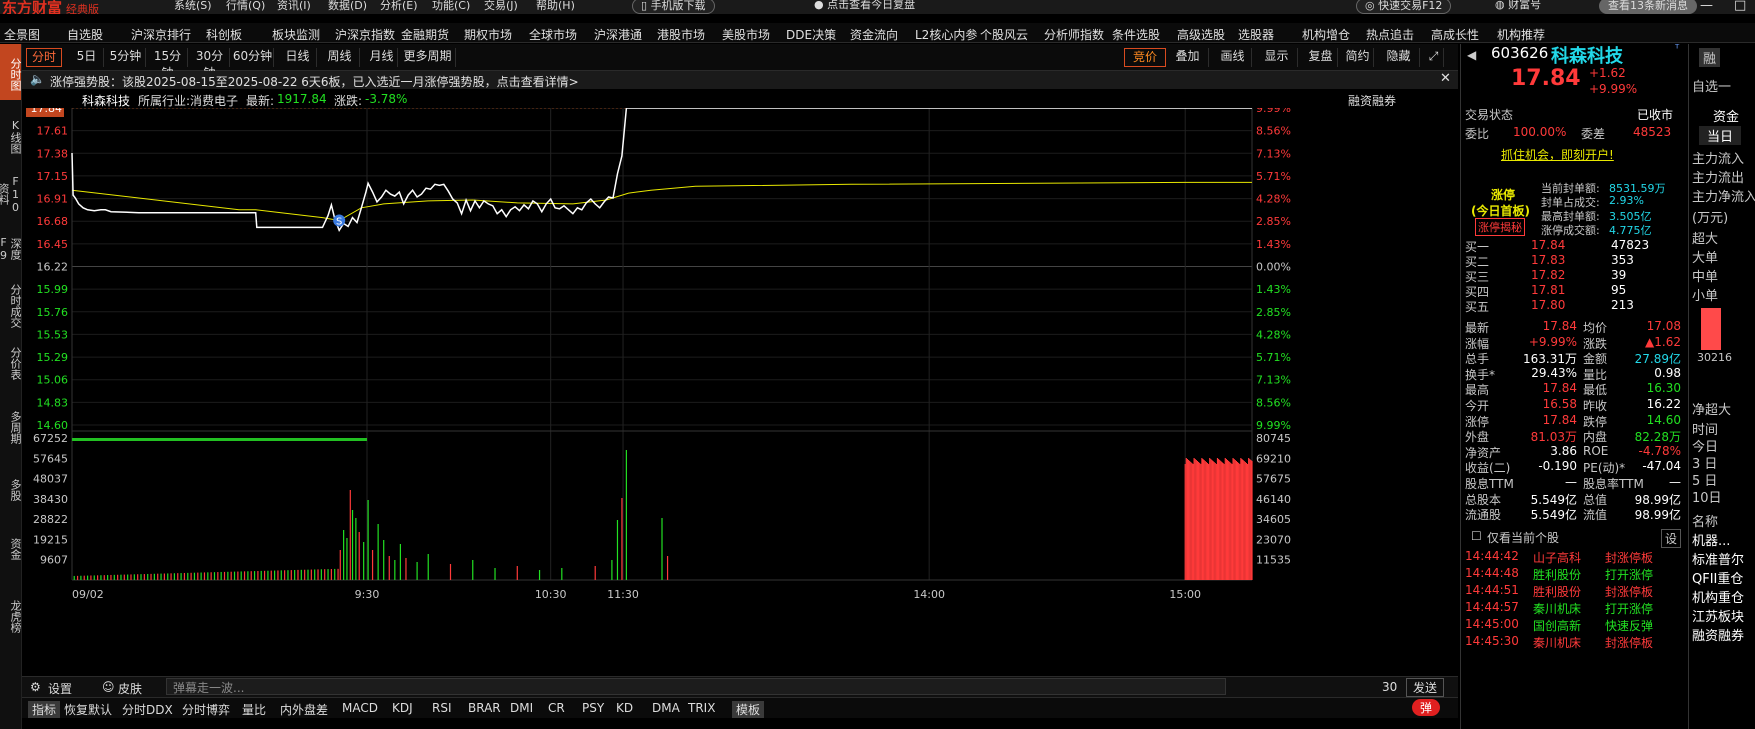 The image size is (1755, 729). What do you see at coordinates (1425, 687) in the screenshot?
I see `send-button: 发送` at bounding box center [1425, 687].